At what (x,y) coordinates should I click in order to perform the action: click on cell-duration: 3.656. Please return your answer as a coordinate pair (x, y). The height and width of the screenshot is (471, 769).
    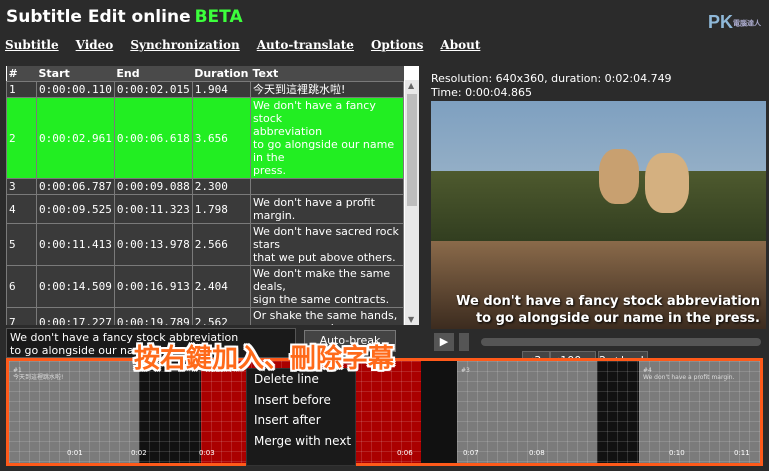
    Looking at the image, I should click on (221, 138).